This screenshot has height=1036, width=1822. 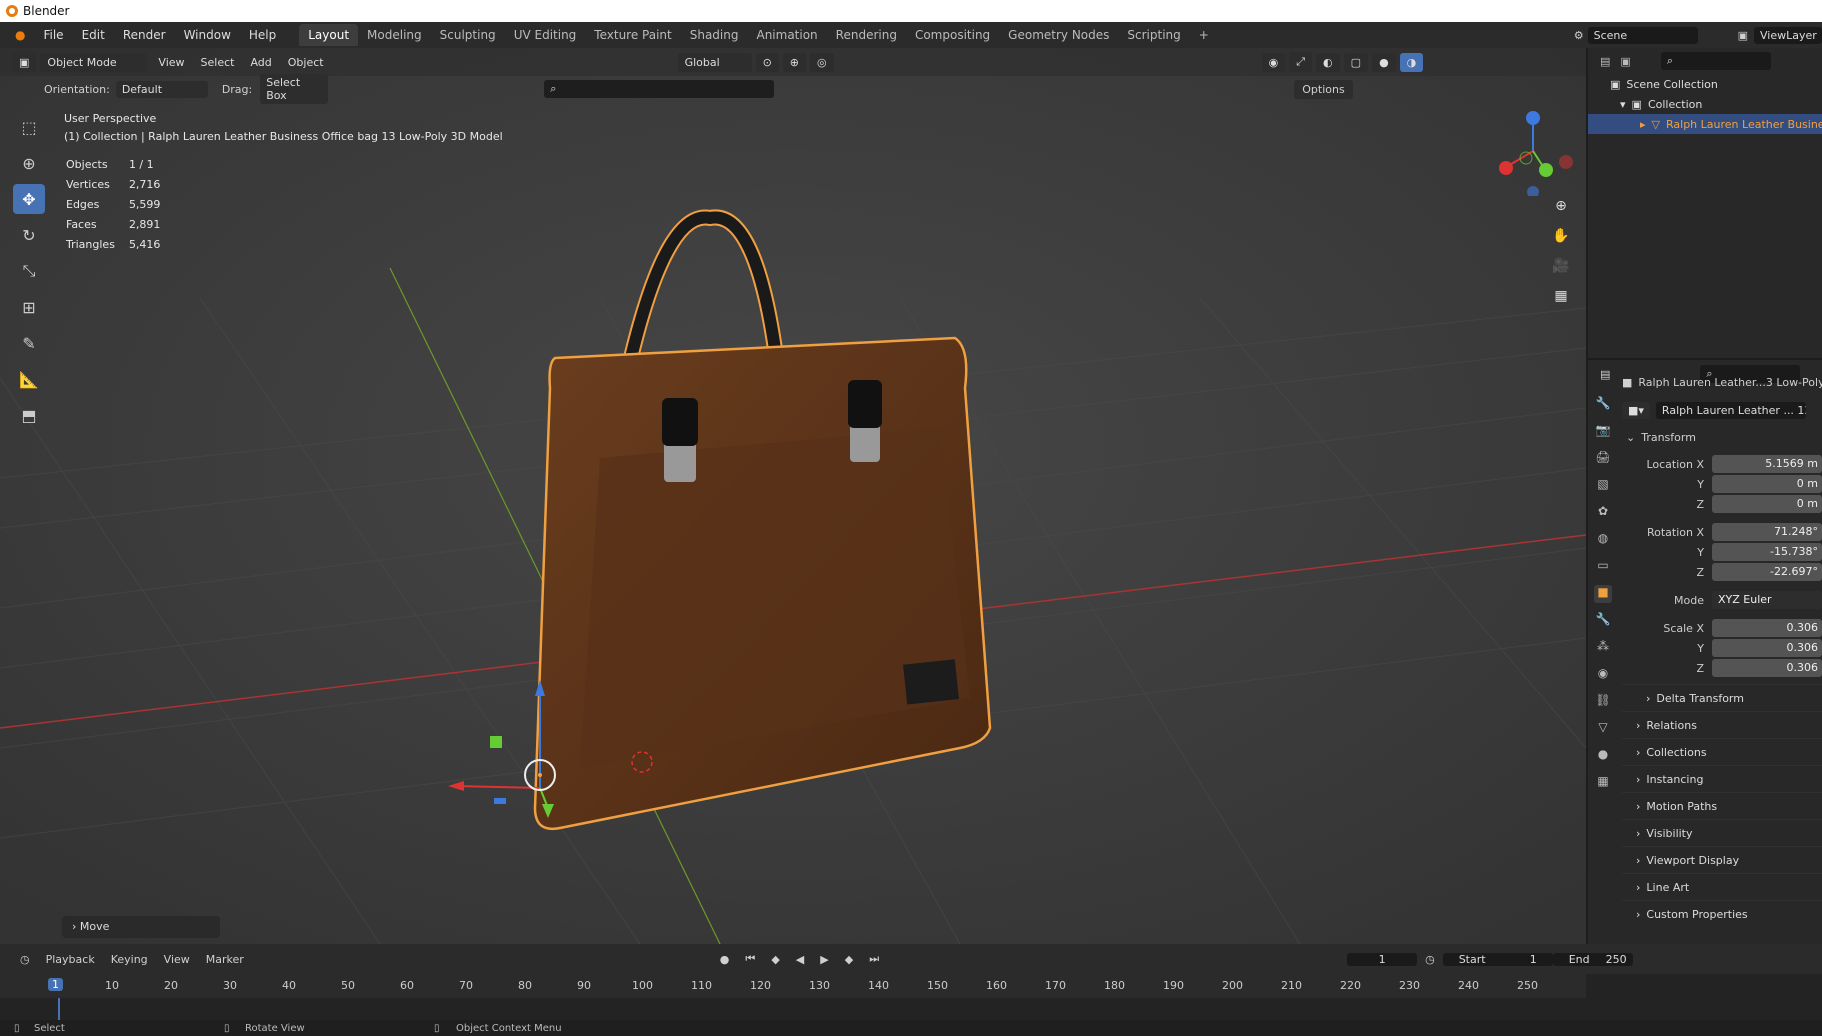 I want to click on current-frame-marker: 1, so click(x=55, y=984).